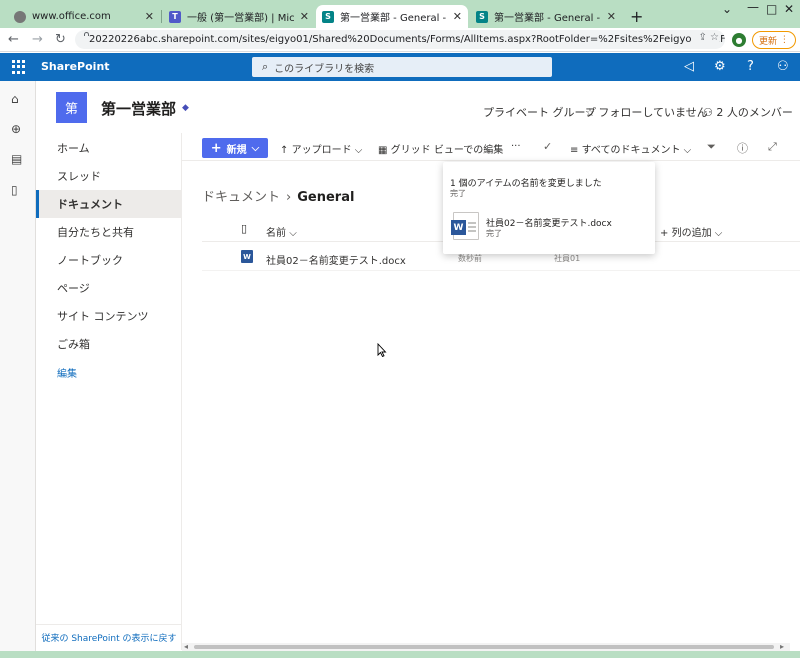 The height and width of the screenshot is (658, 800). I want to click on megaphone-icon: ◁, so click(689, 66).